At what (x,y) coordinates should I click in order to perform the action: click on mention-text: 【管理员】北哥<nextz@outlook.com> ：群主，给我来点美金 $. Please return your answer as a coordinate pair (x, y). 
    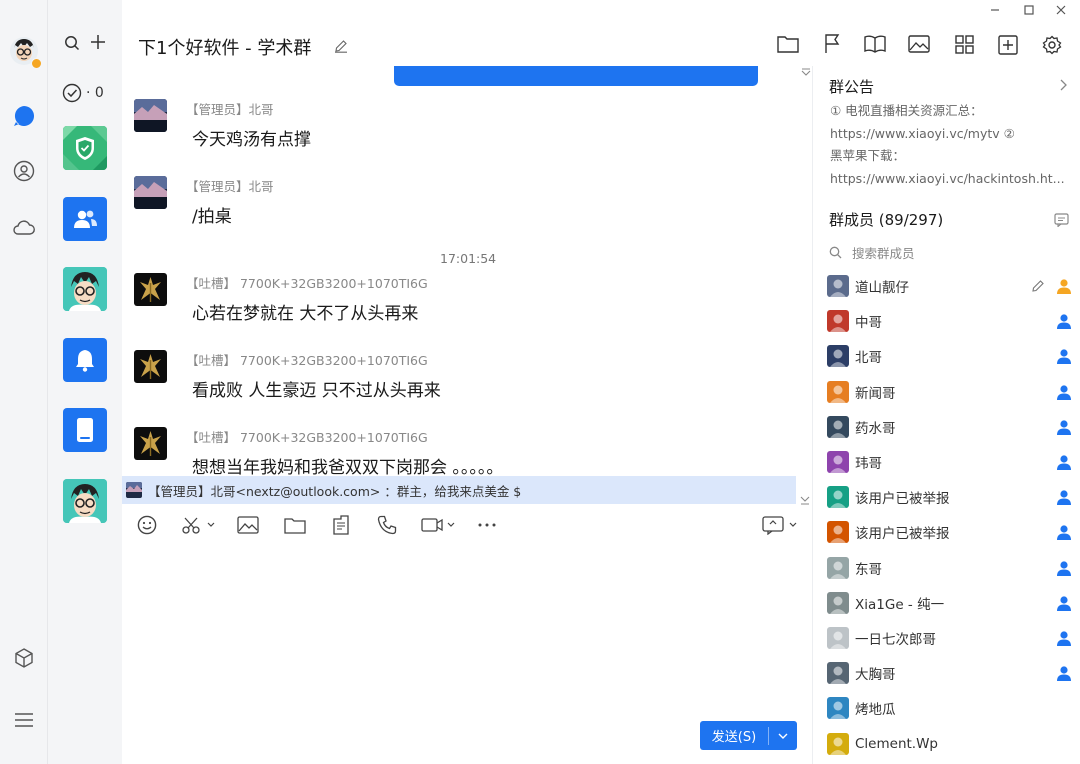
    Looking at the image, I should click on (335, 491).